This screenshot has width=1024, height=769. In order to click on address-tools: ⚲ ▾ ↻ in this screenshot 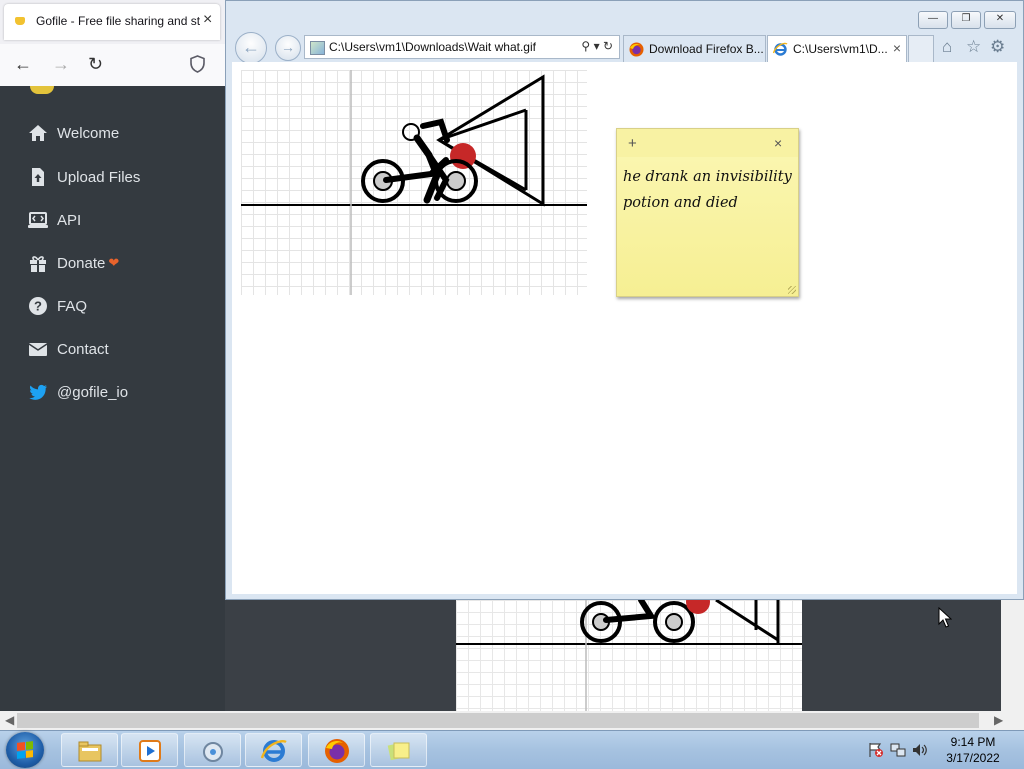, I will do `click(597, 46)`.